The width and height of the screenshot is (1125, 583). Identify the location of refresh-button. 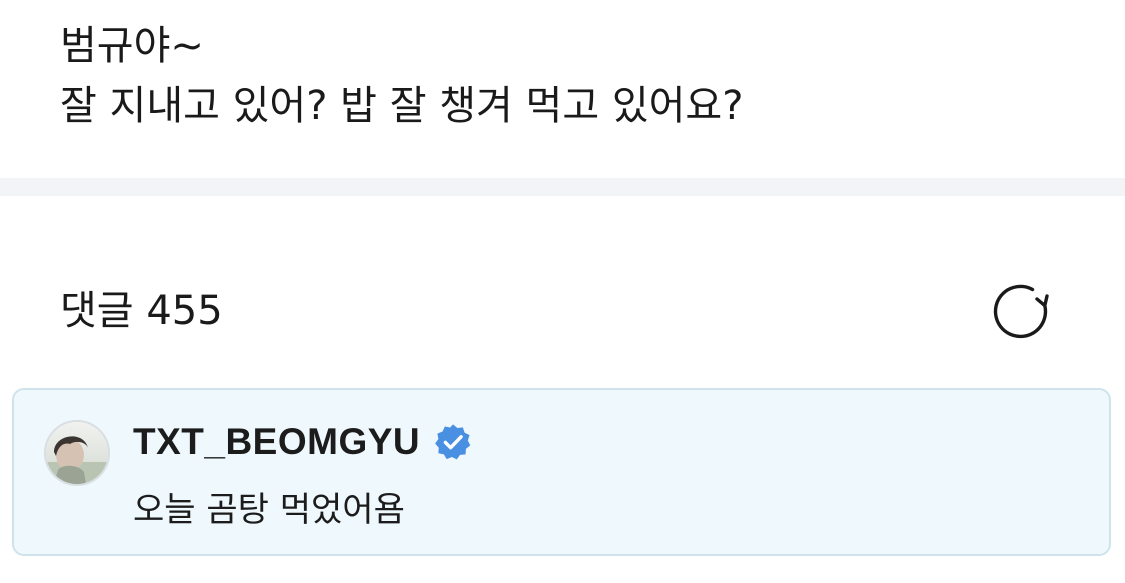
(1024, 312).